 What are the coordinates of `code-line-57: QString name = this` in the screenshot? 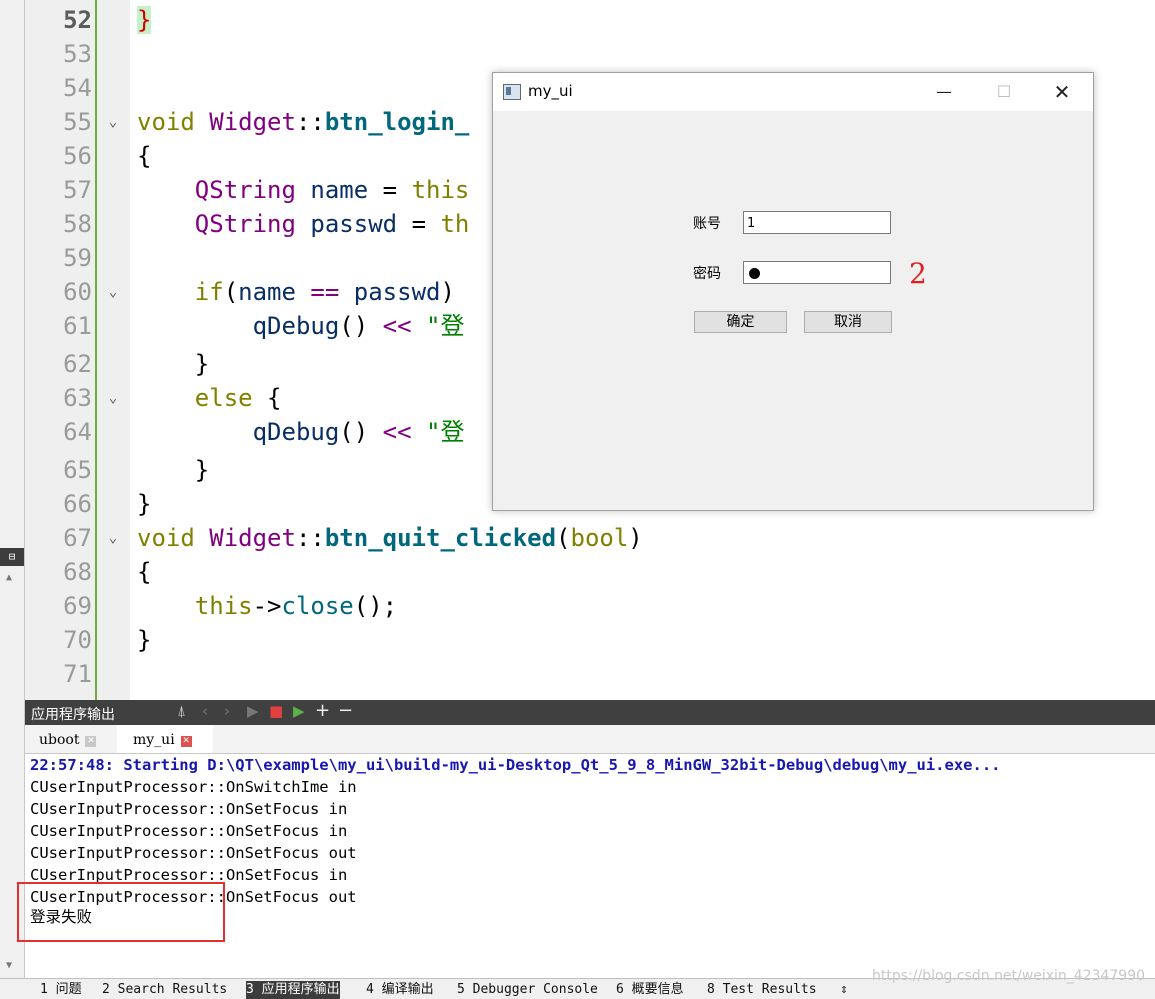 It's located at (332, 190).